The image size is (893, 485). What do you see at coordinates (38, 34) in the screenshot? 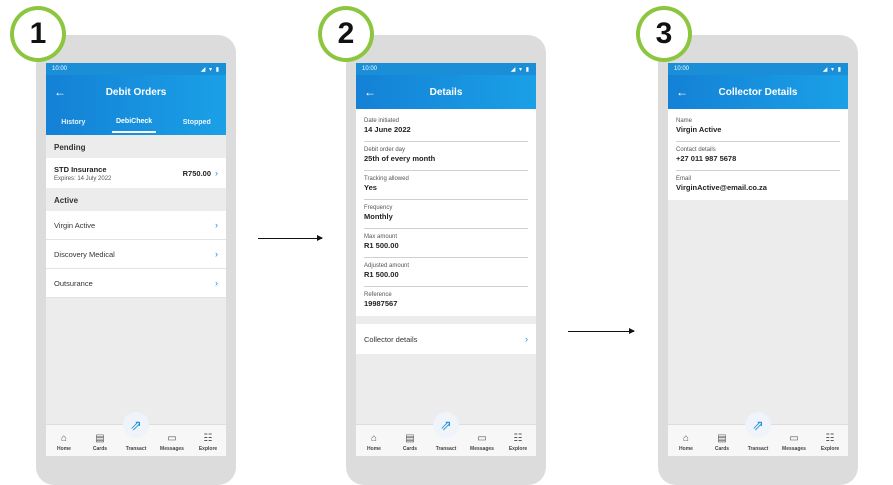
I see `step-badge-1: 1` at bounding box center [38, 34].